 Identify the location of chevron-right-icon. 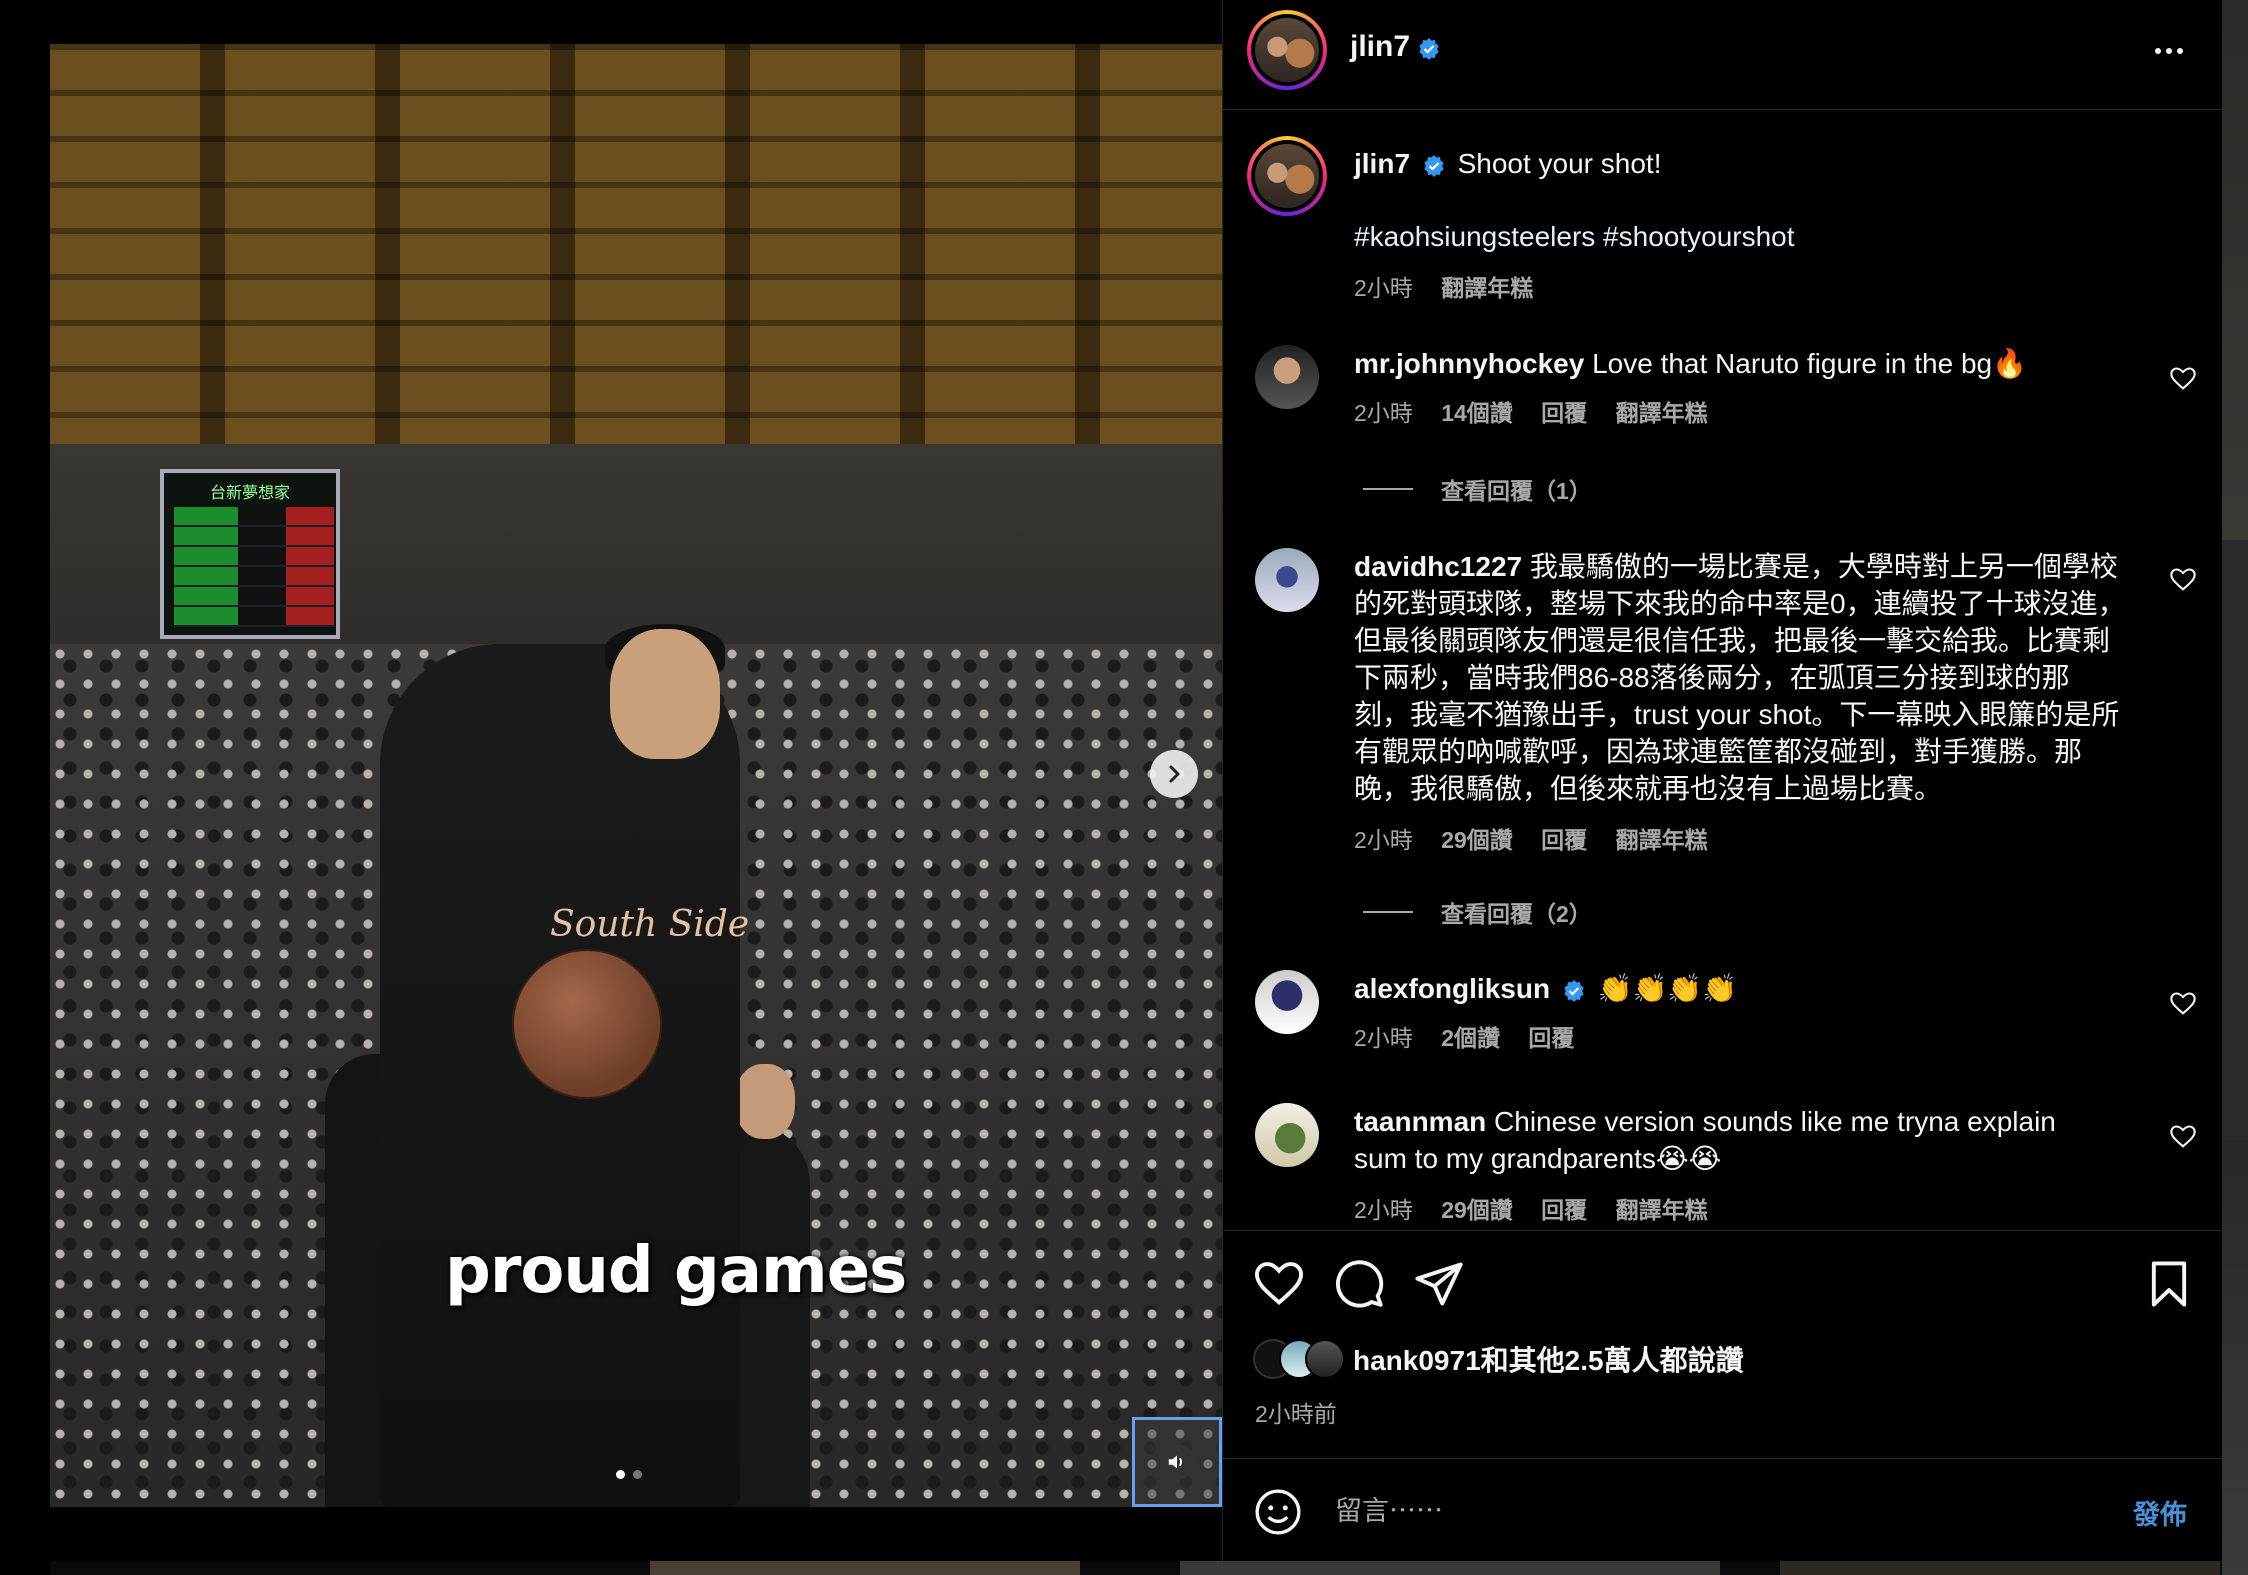
(1174, 774).